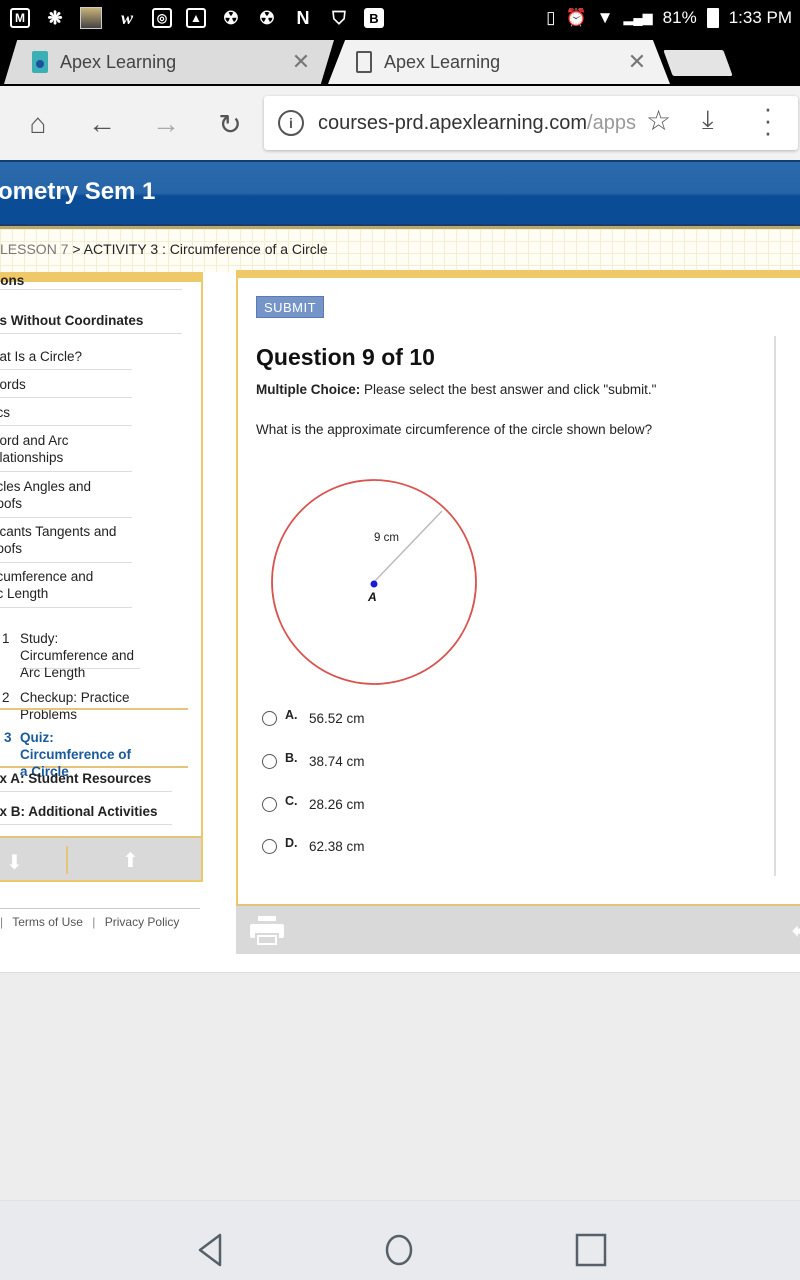  I want to click on question-footer: ⬅, so click(518, 929).